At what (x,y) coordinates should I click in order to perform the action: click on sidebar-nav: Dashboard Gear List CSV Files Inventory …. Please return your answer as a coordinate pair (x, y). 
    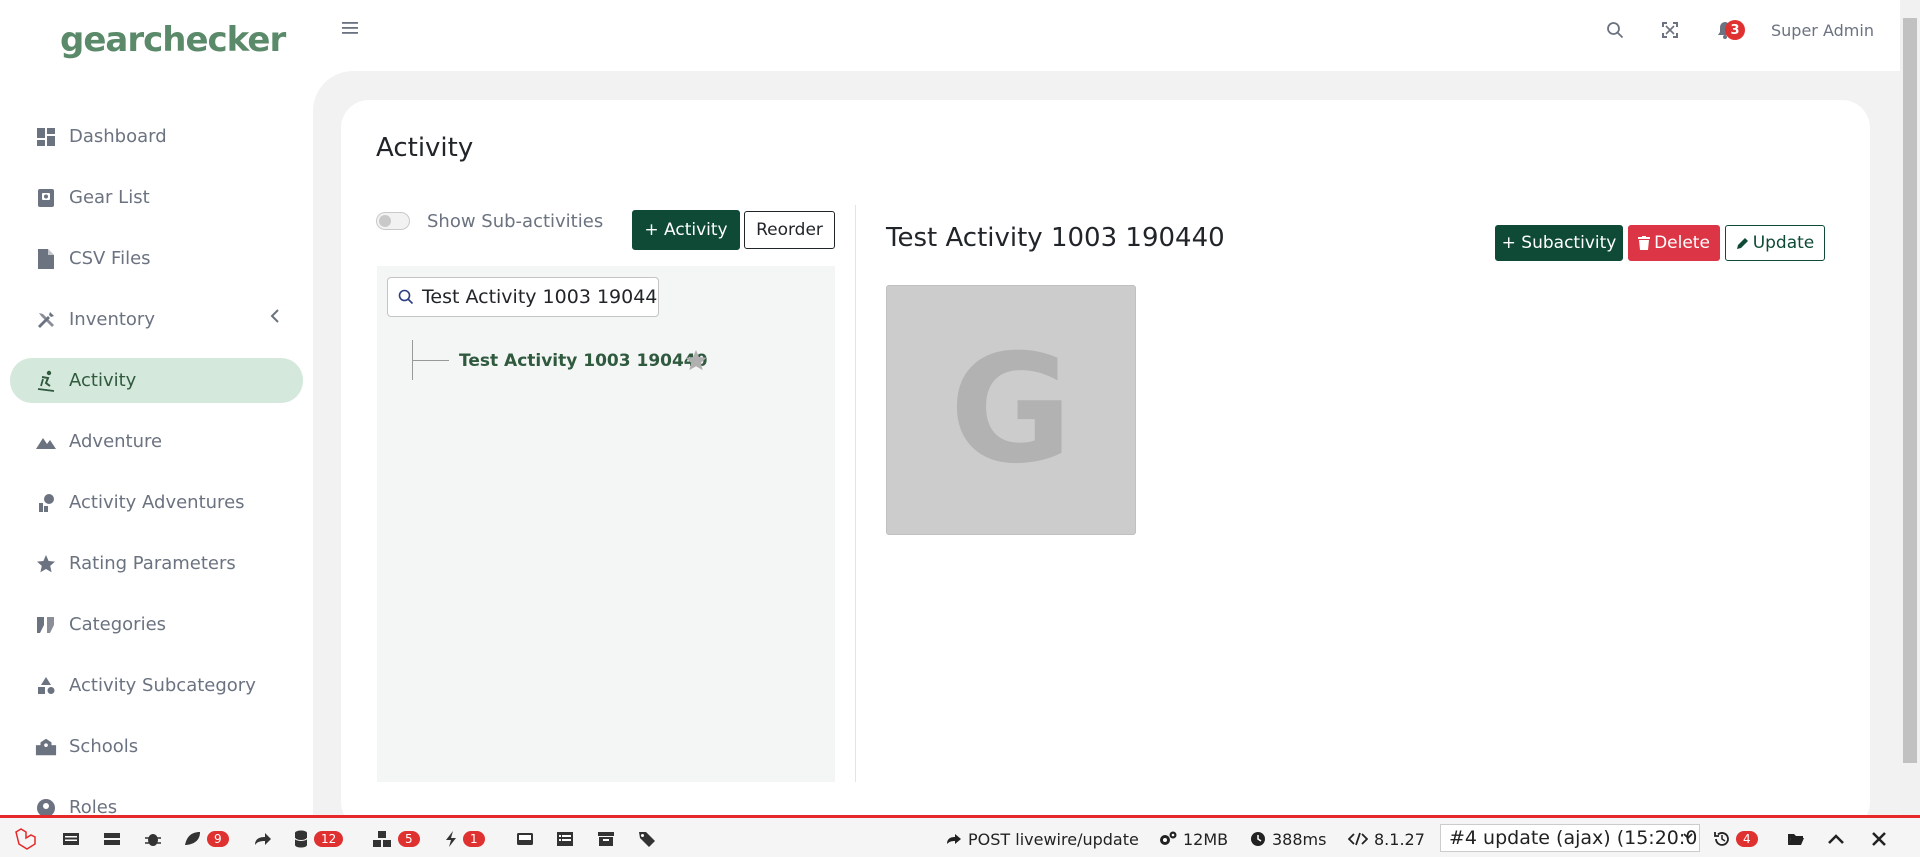
    Looking at the image, I should click on (156, 464).